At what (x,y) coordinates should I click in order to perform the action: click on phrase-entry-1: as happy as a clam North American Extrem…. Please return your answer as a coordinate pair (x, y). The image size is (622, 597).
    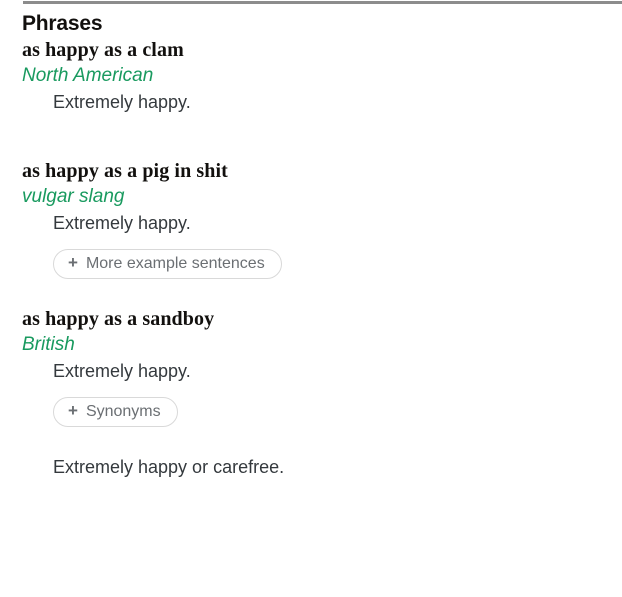
    Looking at the image, I should click on (322, 76).